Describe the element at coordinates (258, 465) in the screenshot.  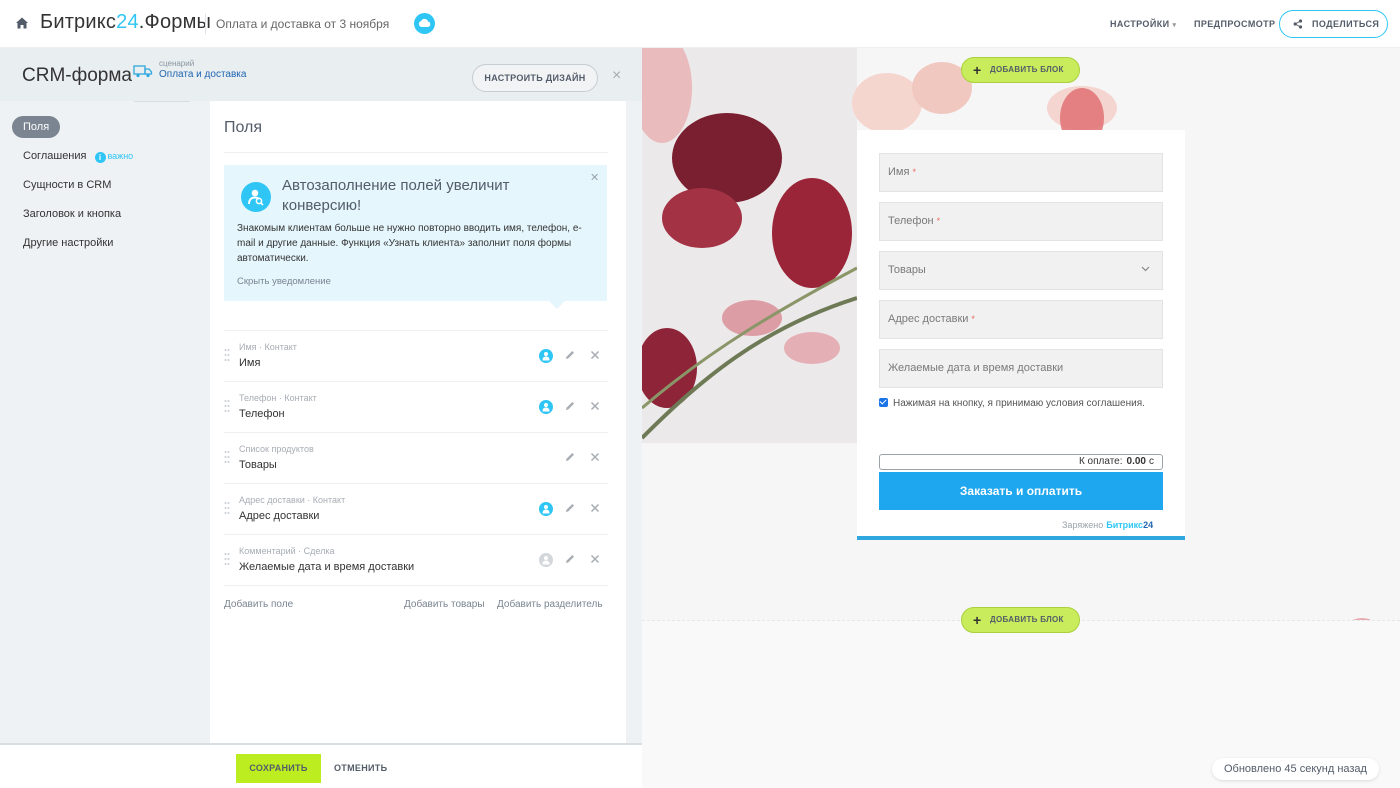
I see `field-name: Товары` at that location.